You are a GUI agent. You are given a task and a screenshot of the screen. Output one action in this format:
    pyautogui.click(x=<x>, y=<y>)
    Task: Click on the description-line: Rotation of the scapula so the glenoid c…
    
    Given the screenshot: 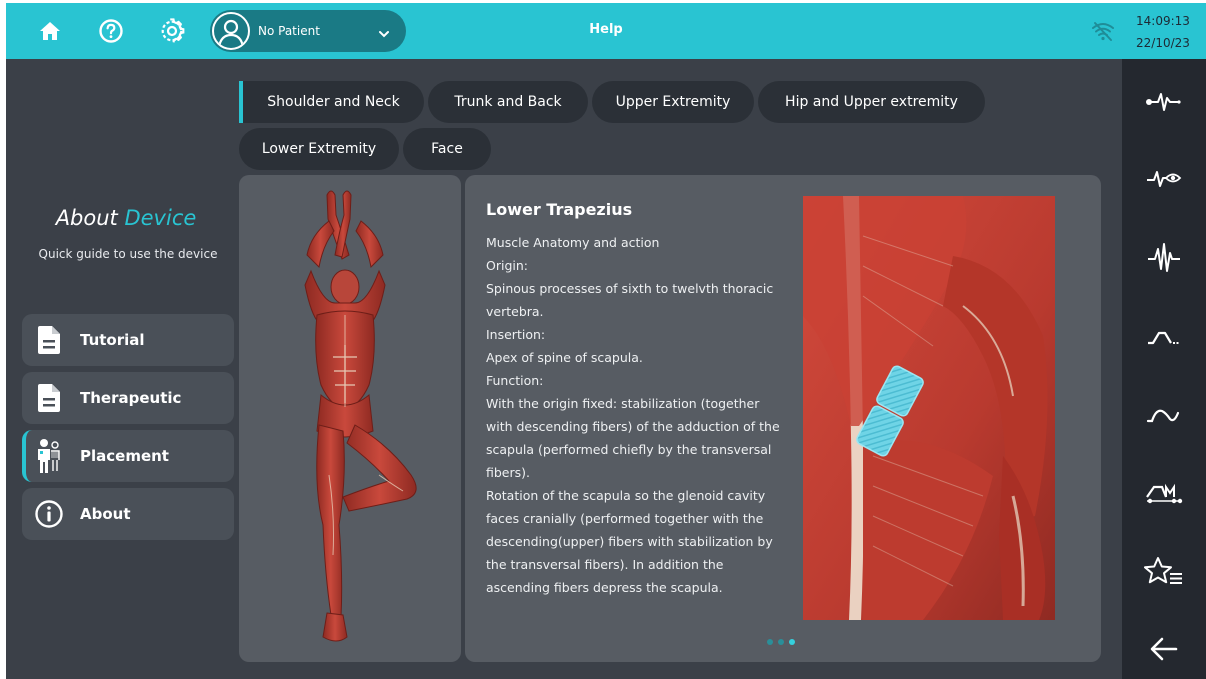 What is the action you would take?
    pyautogui.click(x=629, y=541)
    